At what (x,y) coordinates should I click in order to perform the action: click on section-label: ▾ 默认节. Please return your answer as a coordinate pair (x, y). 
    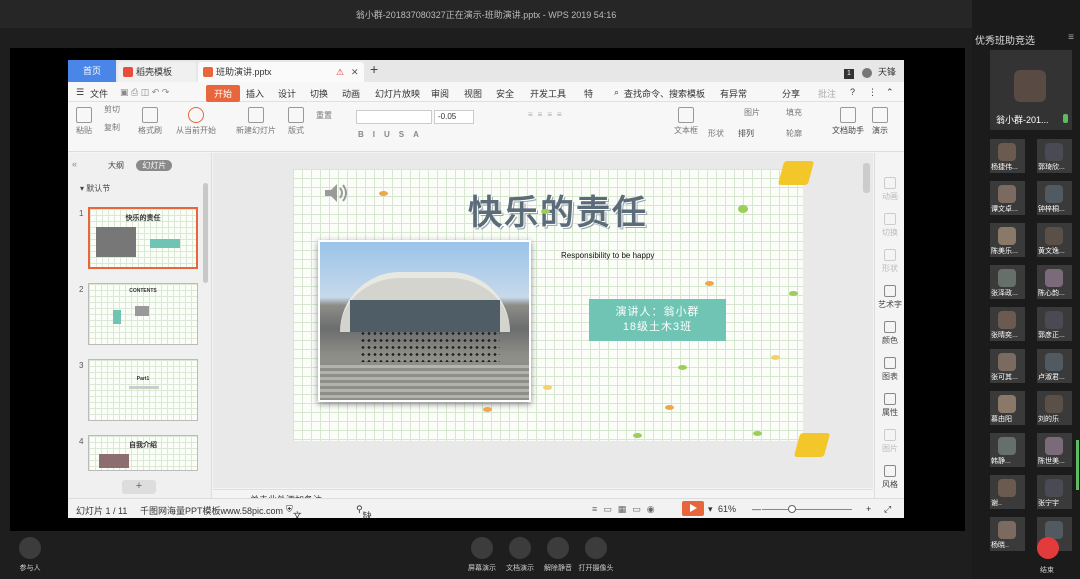
    Looking at the image, I should click on (95, 188).